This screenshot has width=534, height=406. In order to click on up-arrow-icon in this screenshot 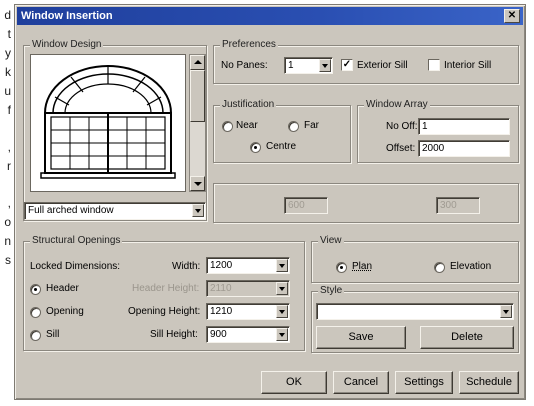, I will do `click(198, 62)`.